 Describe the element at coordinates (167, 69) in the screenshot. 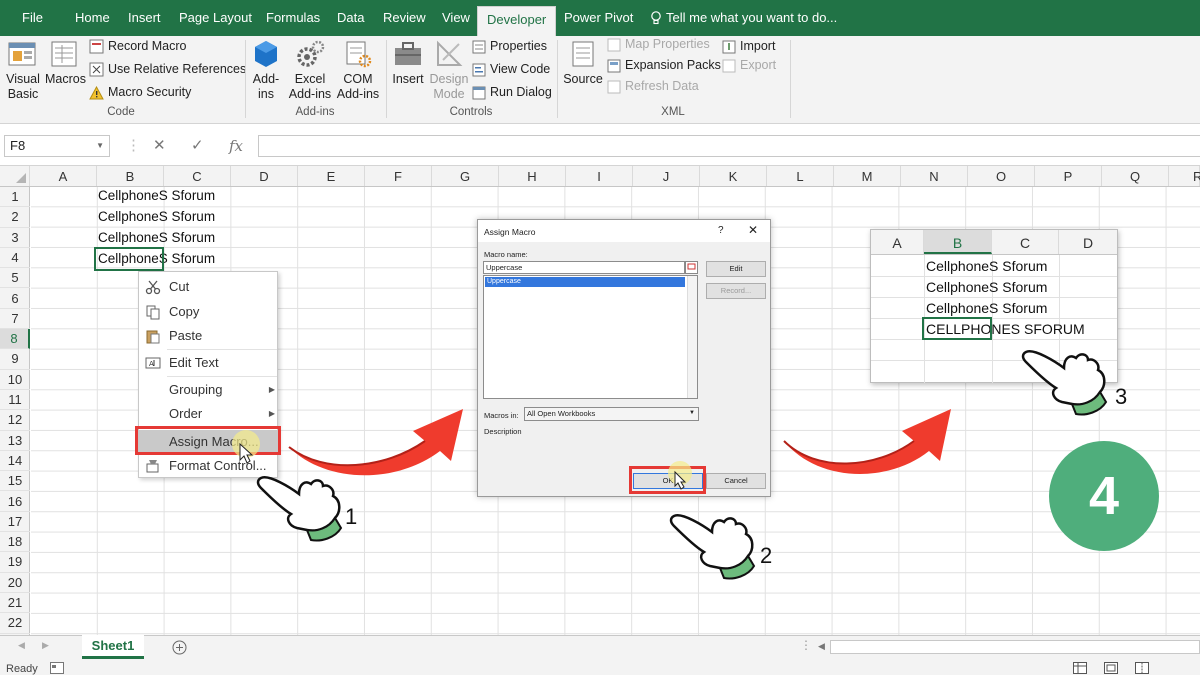

I see `use-relative-references-button: Use Relative References` at that location.